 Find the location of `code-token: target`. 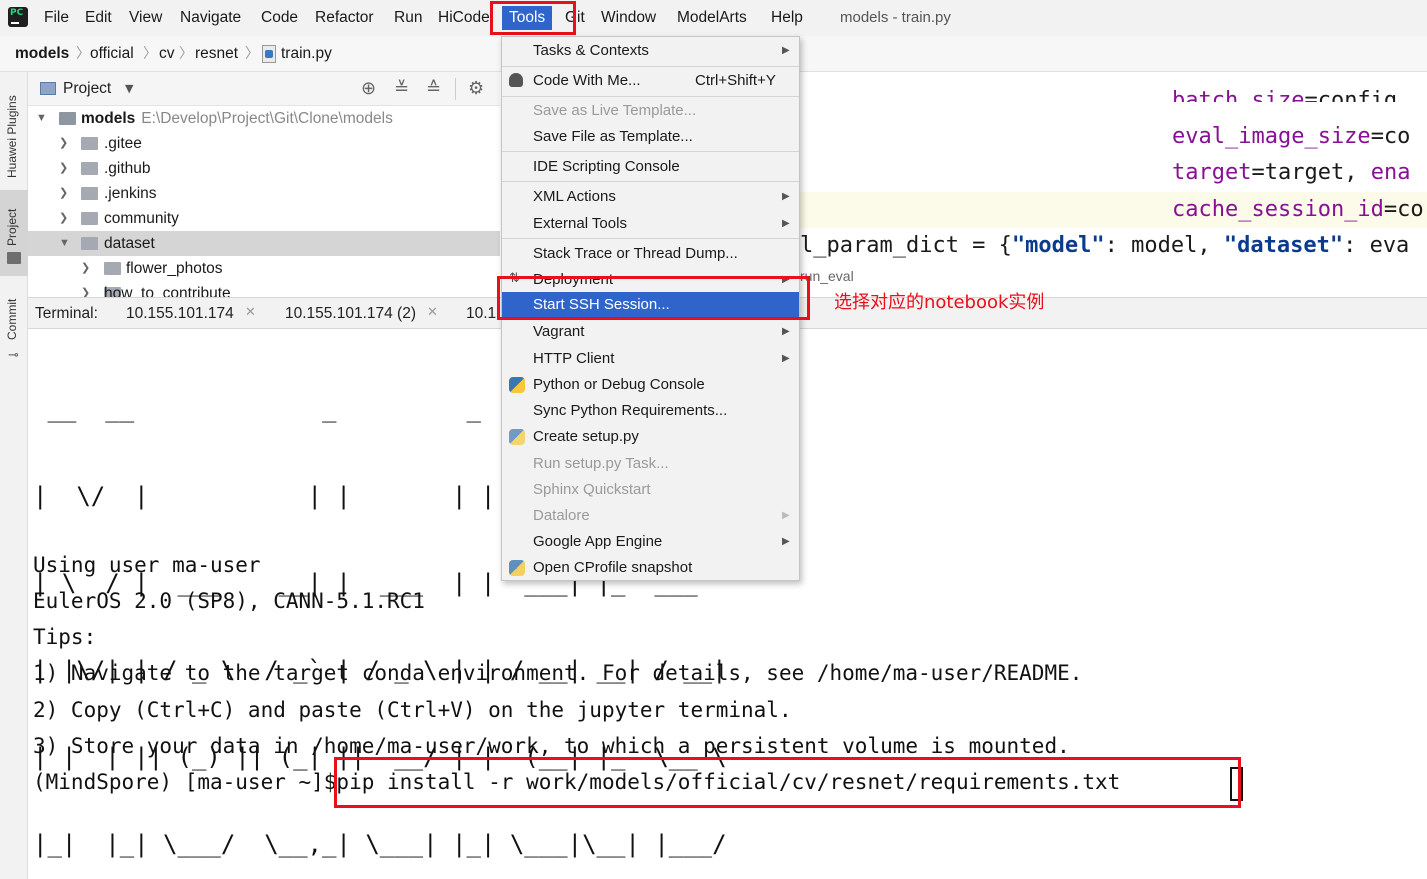

code-token: target is located at coordinates (1212, 172).